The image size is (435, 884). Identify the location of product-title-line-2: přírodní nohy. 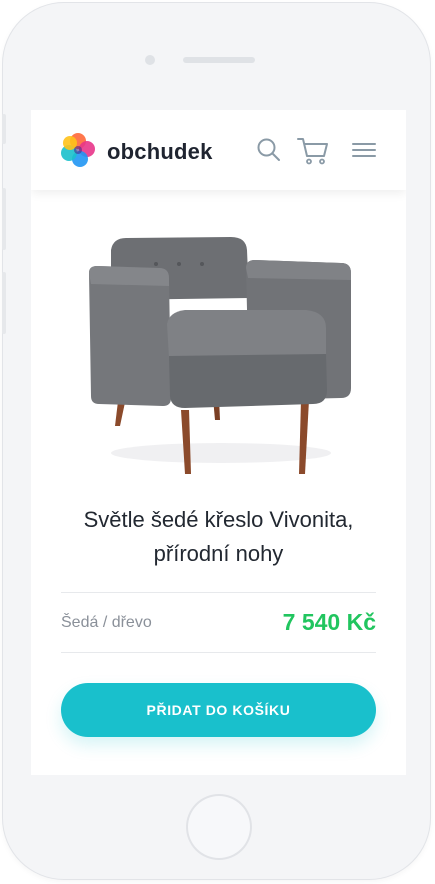
(218, 553).